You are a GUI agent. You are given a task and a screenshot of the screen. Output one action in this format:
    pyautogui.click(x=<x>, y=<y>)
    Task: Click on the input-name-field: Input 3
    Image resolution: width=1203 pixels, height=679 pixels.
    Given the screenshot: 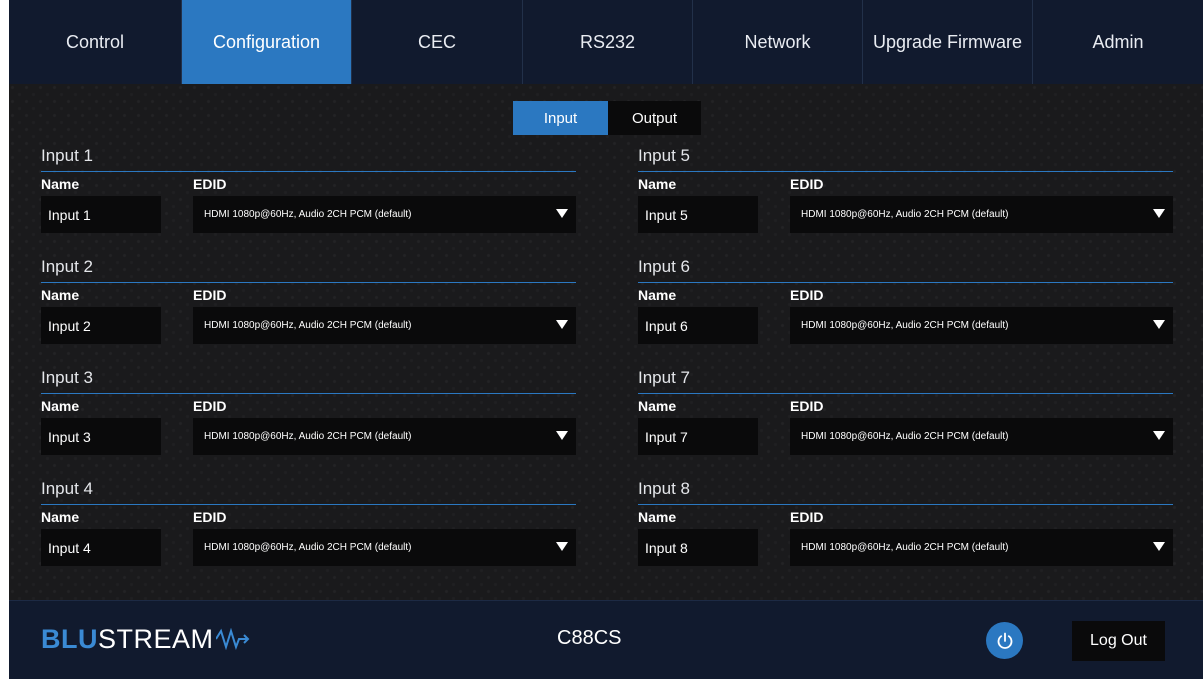 What is the action you would take?
    pyautogui.click(x=101, y=436)
    